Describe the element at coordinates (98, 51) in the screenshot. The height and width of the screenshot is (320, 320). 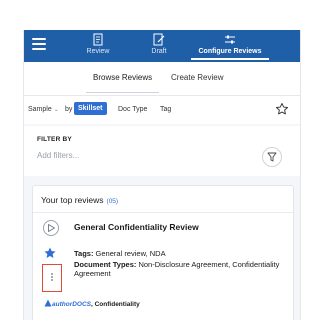
I see `nav-review-label: Review` at that location.